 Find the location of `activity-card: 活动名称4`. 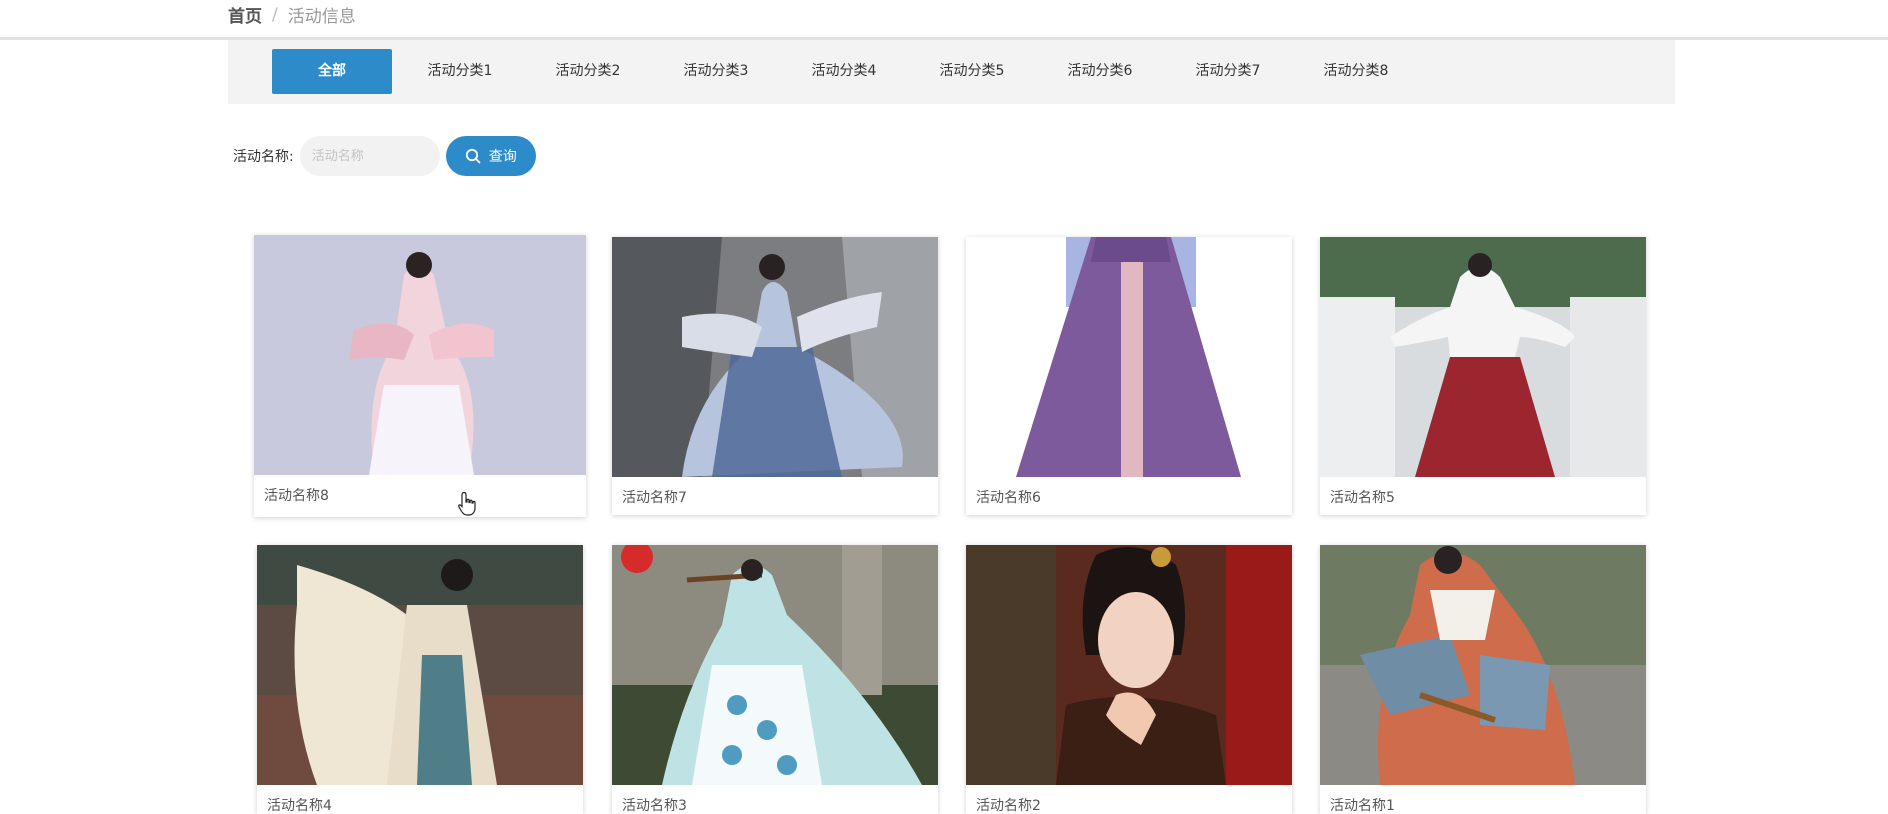

activity-card: 活动名称4 is located at coordinates (420, 679).